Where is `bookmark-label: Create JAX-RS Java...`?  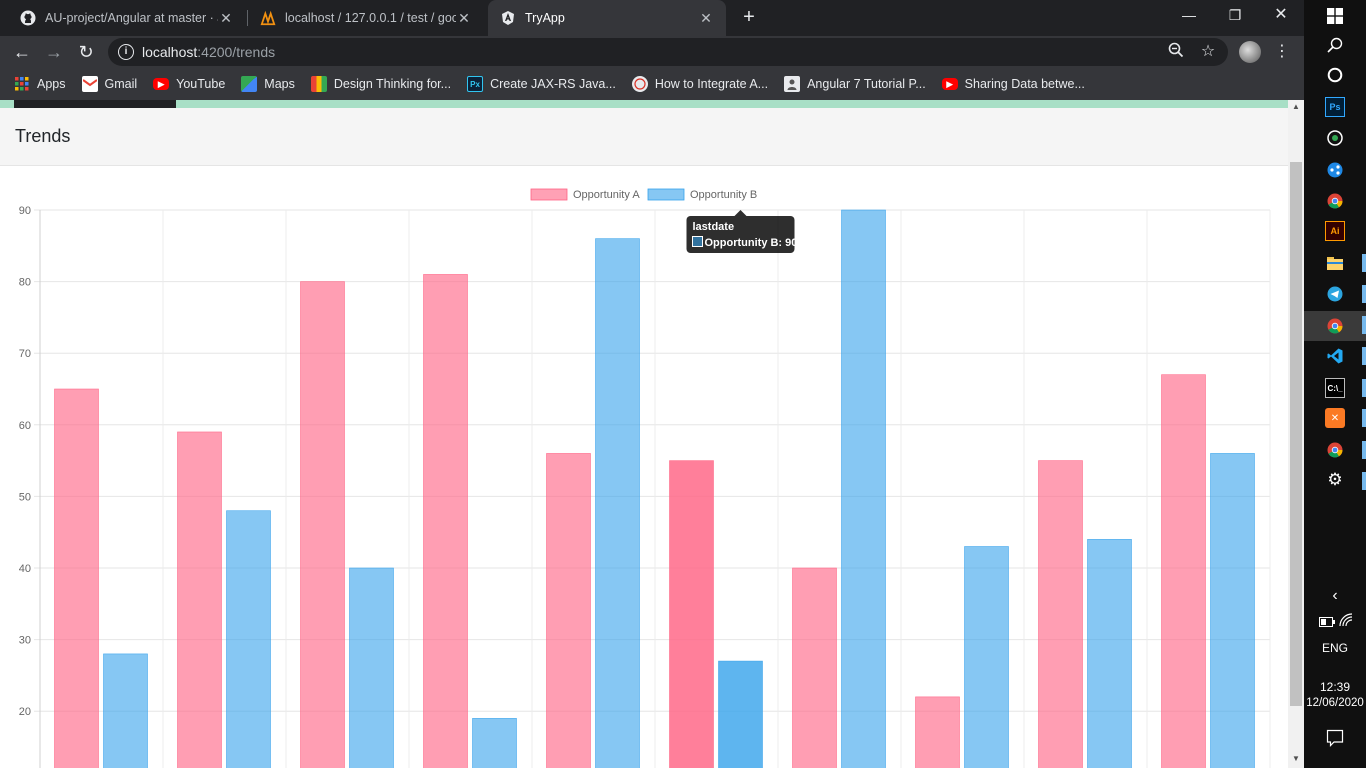 bookmark-label: Create JAX-RS Java... is located at coordinates (553, 84).